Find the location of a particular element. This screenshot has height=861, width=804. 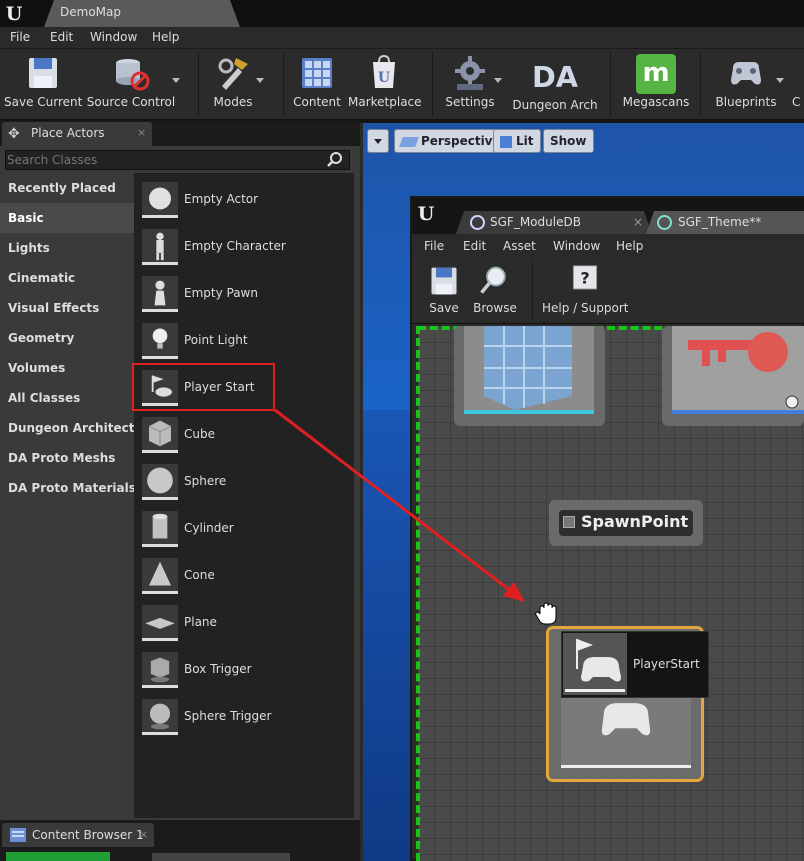

modes-icon is located at coordinates (233, 74).